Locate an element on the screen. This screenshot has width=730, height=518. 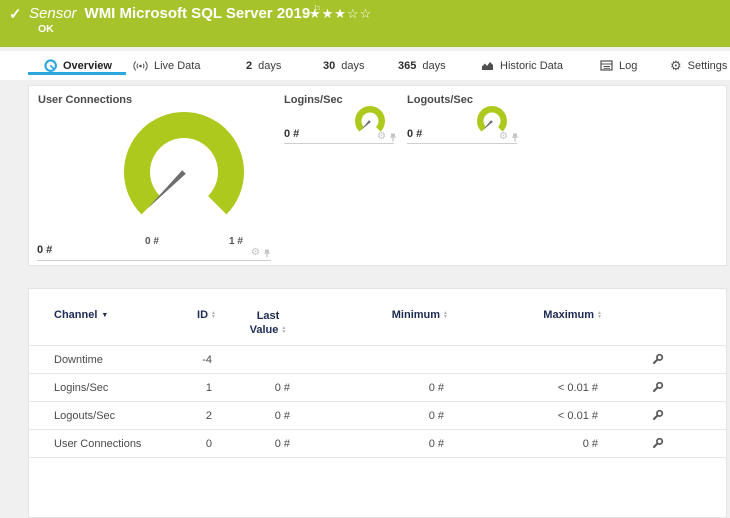
gauge-scale-min: 0 # is located at coordinates (152, 241).